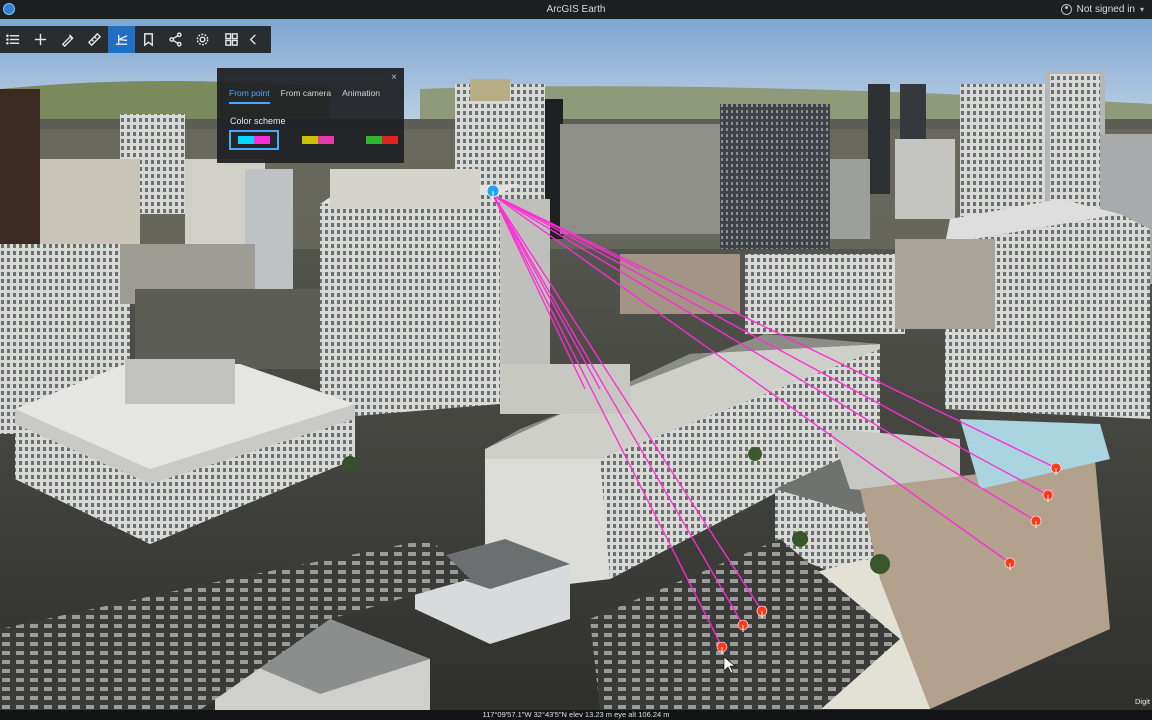  I want to click on collapse-chevron-icon, so click(253, 39).